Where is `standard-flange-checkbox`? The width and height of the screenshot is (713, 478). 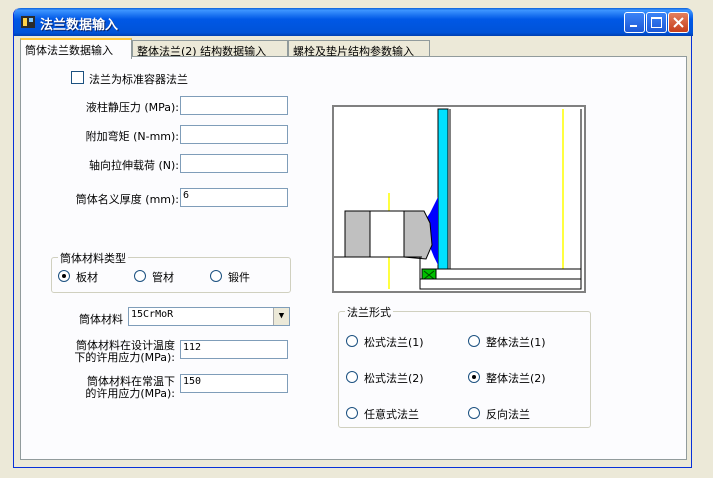 standard-flange-checkbox is located at coordinates (77, 77).